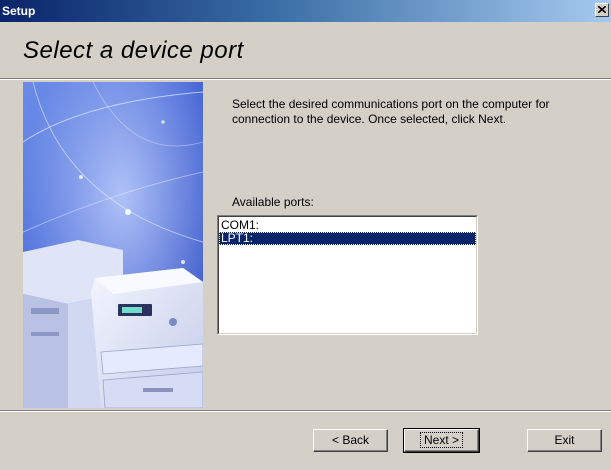 Image resolution: width=611 pixels, height=470 pixels. What do you see at coordinates (305, 11) in the screenshot?
I see `title-bar: Setup` at bounding box center [305, 11].